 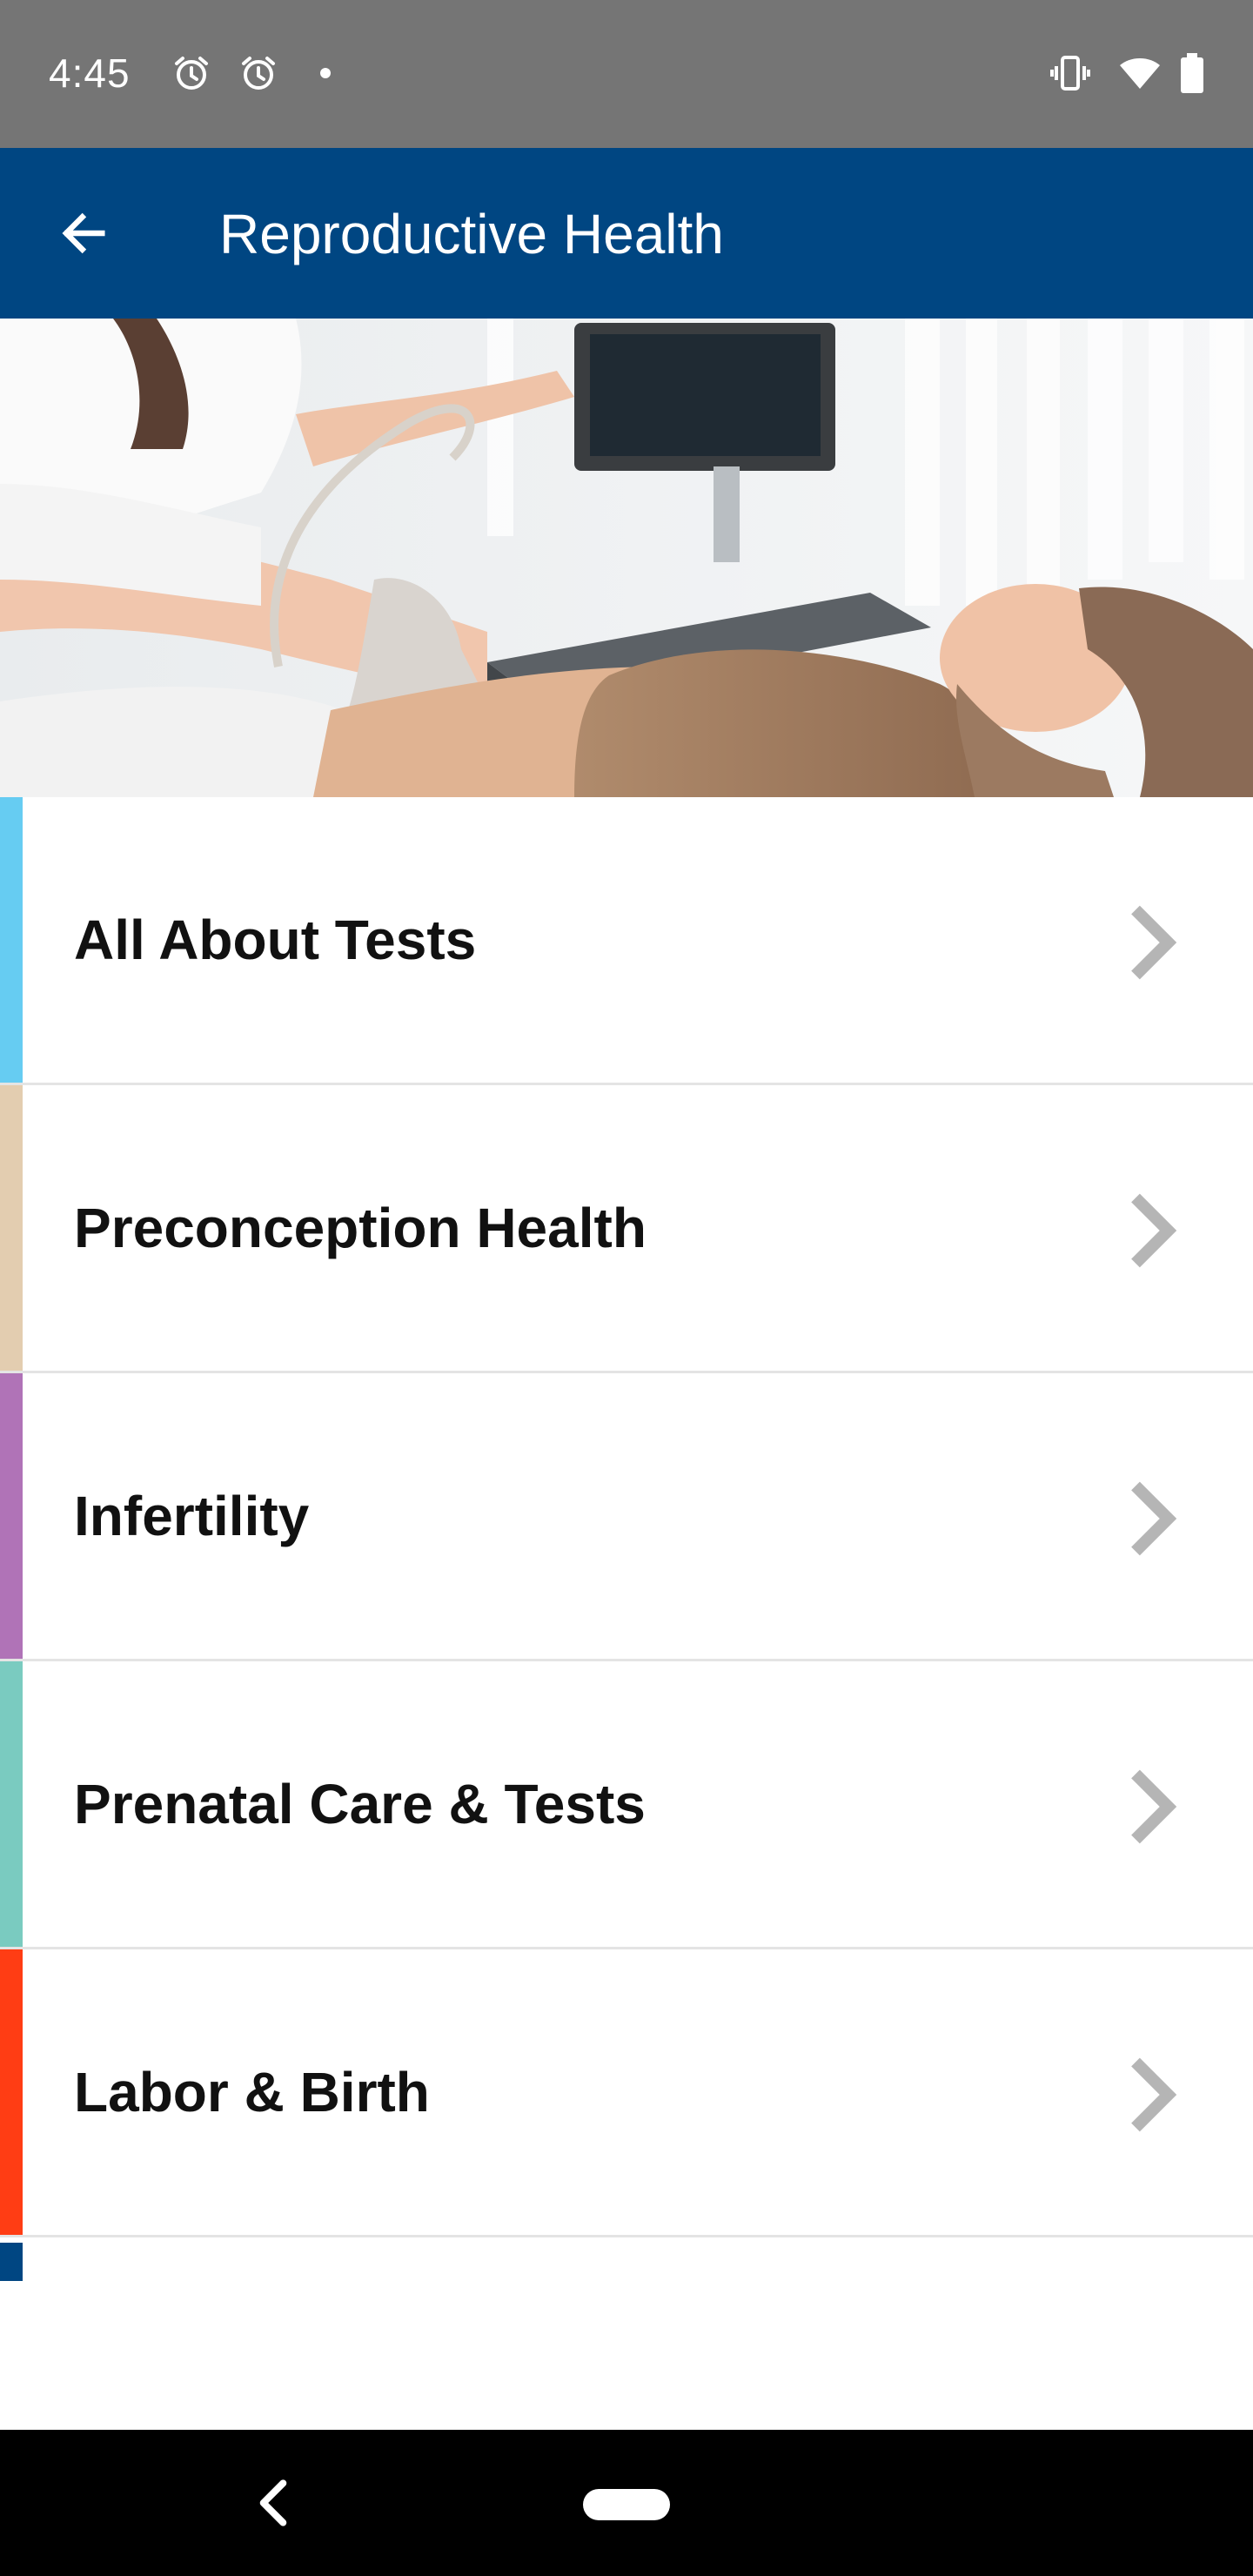 What do you see at coordinates (192, 1516) in the screenshot?
I see `topic-label: Infertility` at bounding box center [192, 1516].